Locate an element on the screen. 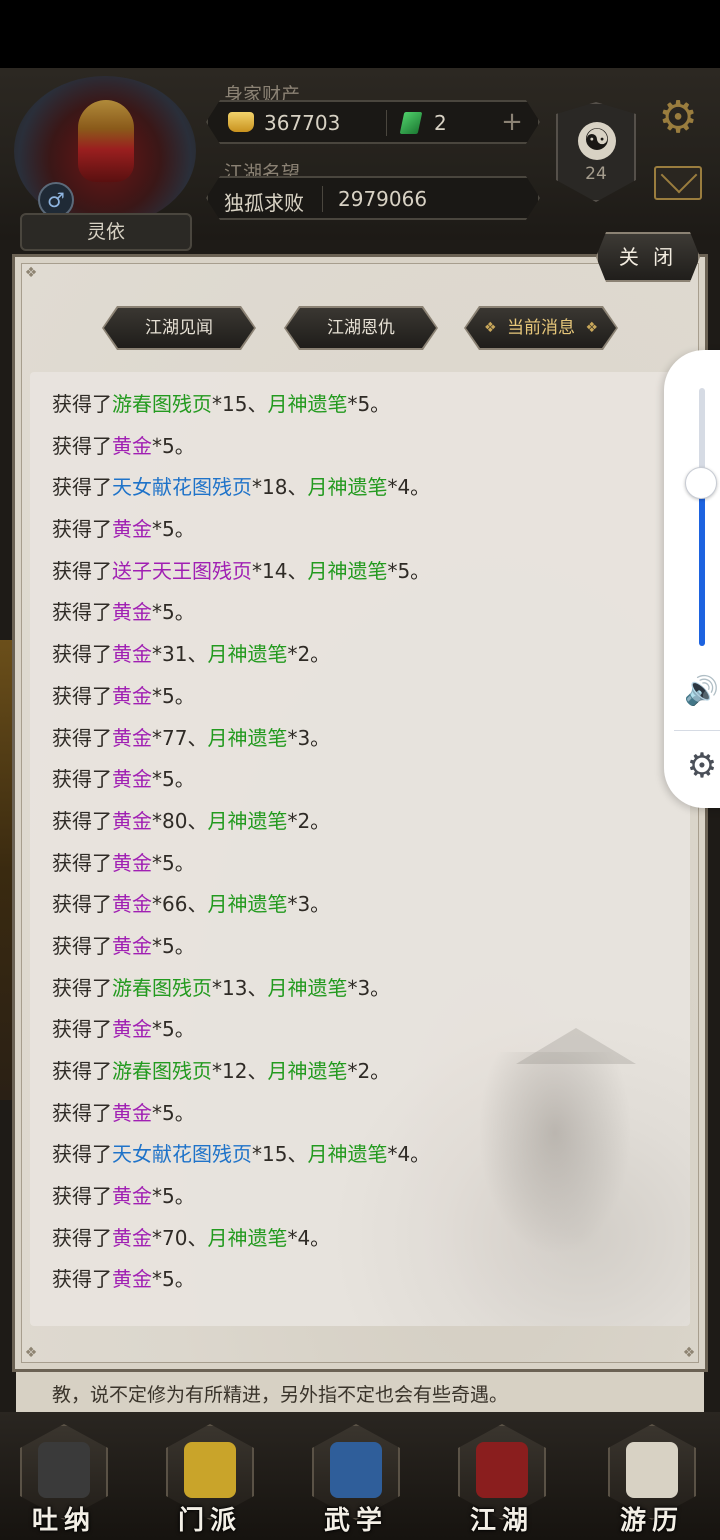  nav-label: 门派 is located at coordinates (209, 1521).